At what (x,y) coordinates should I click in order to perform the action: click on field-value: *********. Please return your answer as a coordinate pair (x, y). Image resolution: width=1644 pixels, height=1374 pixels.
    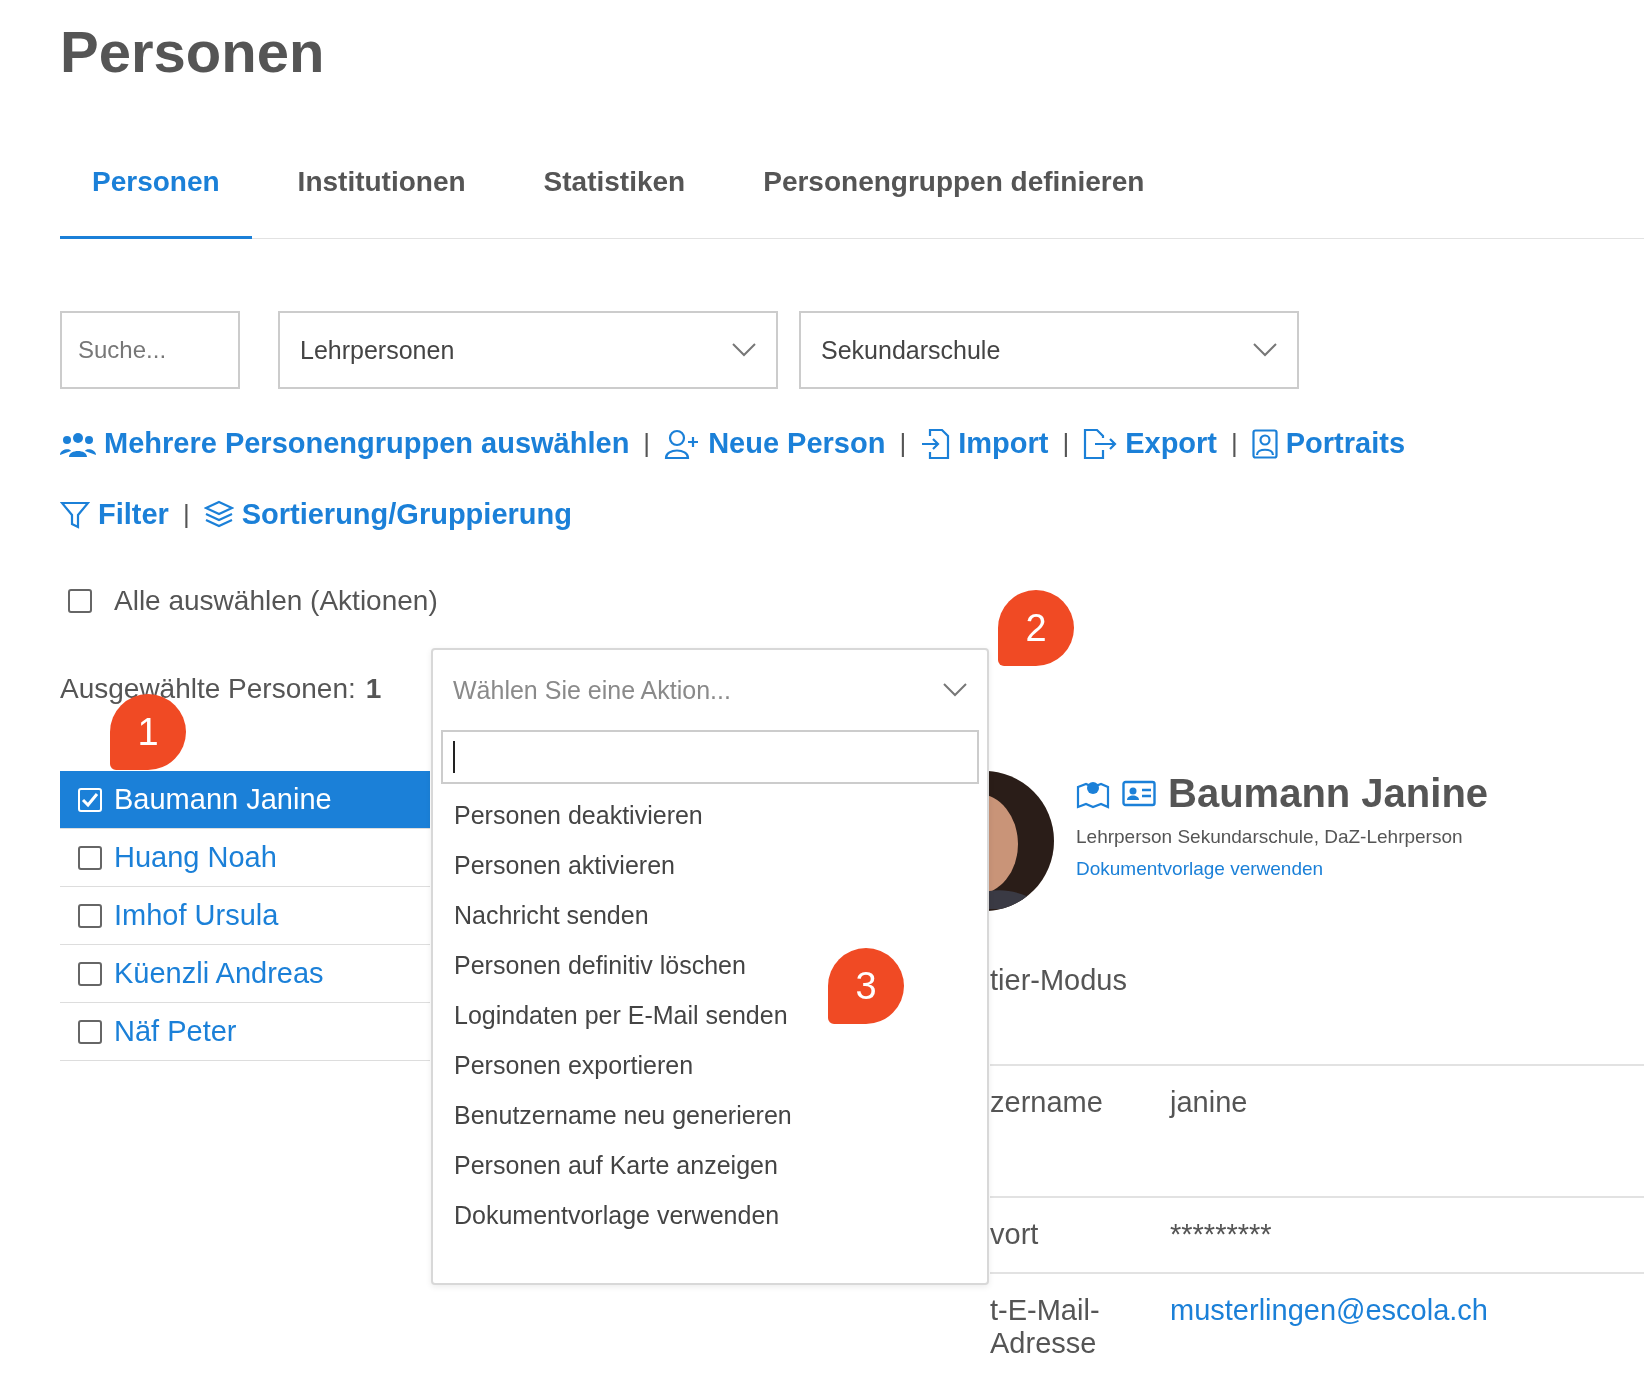
    Looking at the image, I should click on (1221, 1235).